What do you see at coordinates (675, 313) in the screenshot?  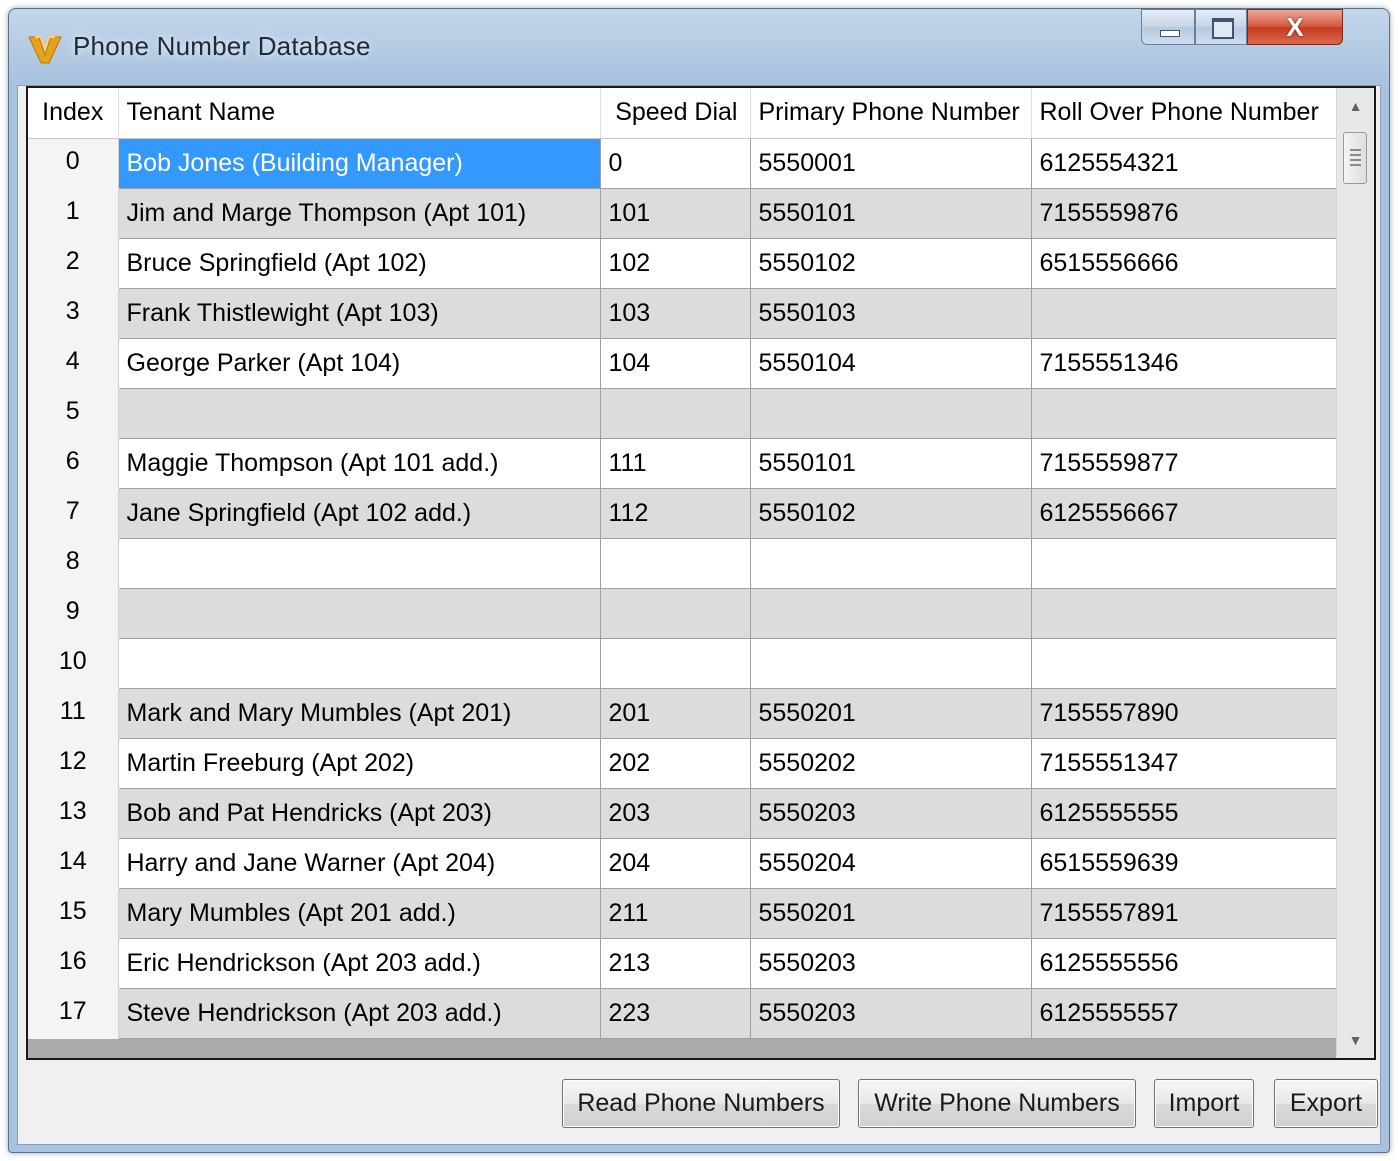 I see `speed-dial-cell: 103` at bounding box center [675, 313].